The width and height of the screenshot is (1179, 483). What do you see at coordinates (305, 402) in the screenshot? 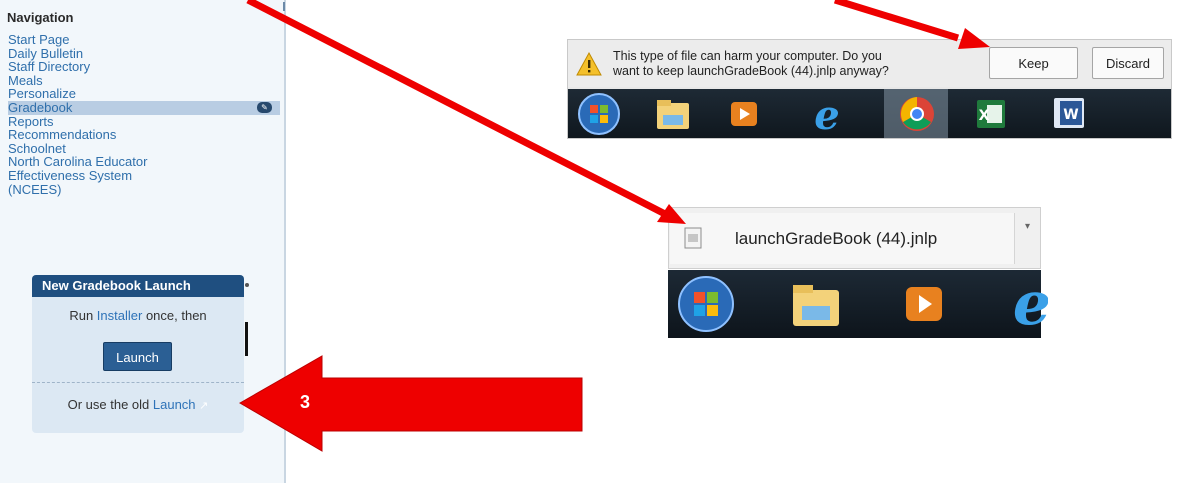
I see `step-3-label: 3` at bounding box center [305, 402].